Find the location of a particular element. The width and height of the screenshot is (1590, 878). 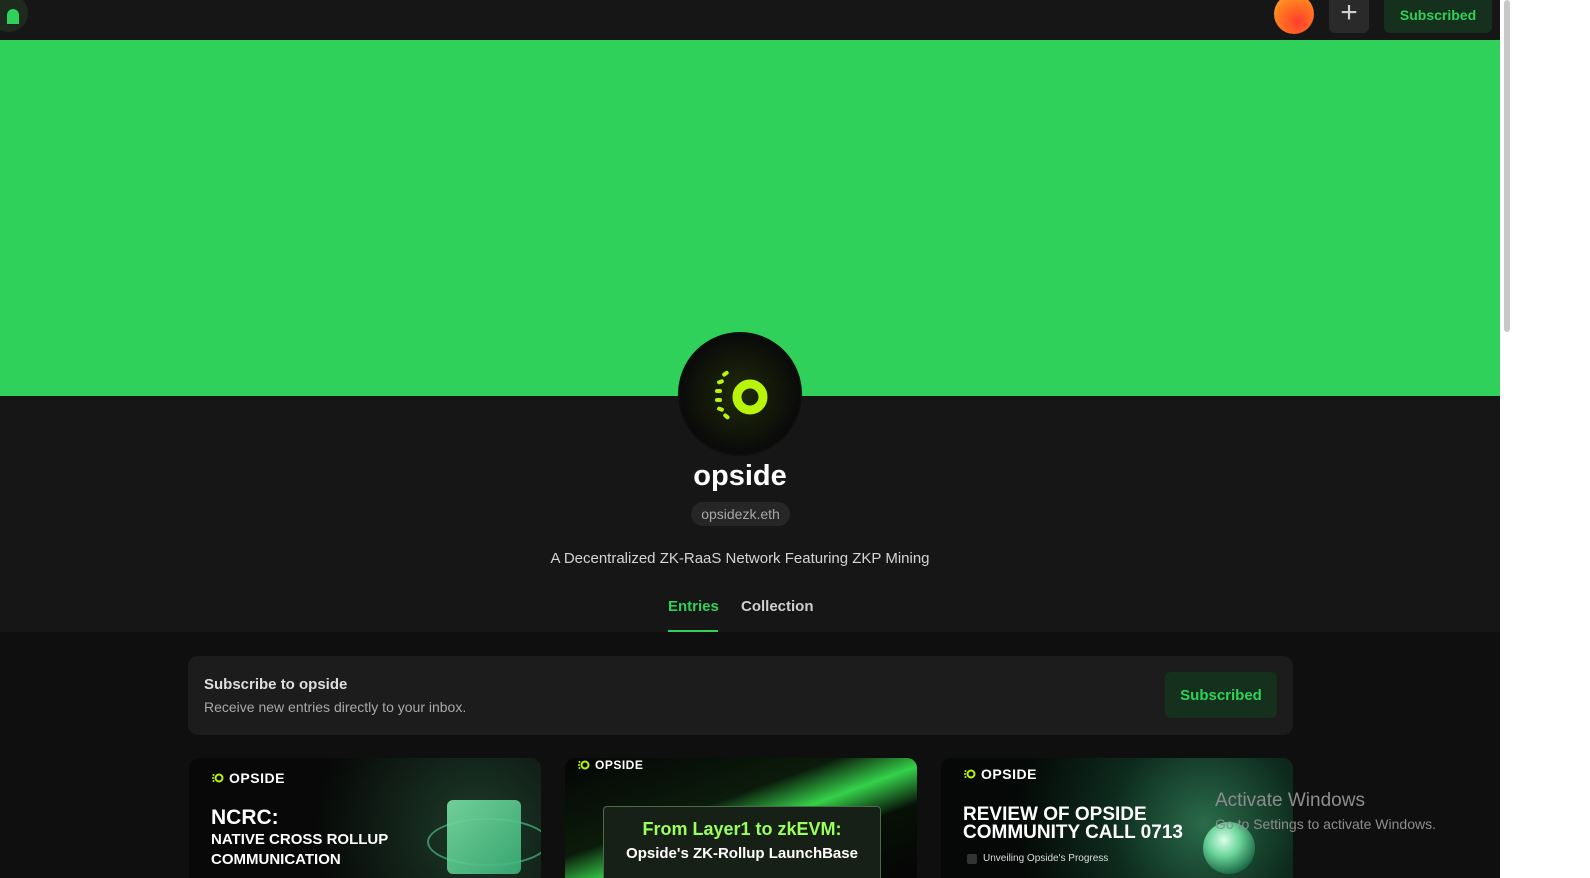

opside-logo-icon is located at coordinates (741, 395).